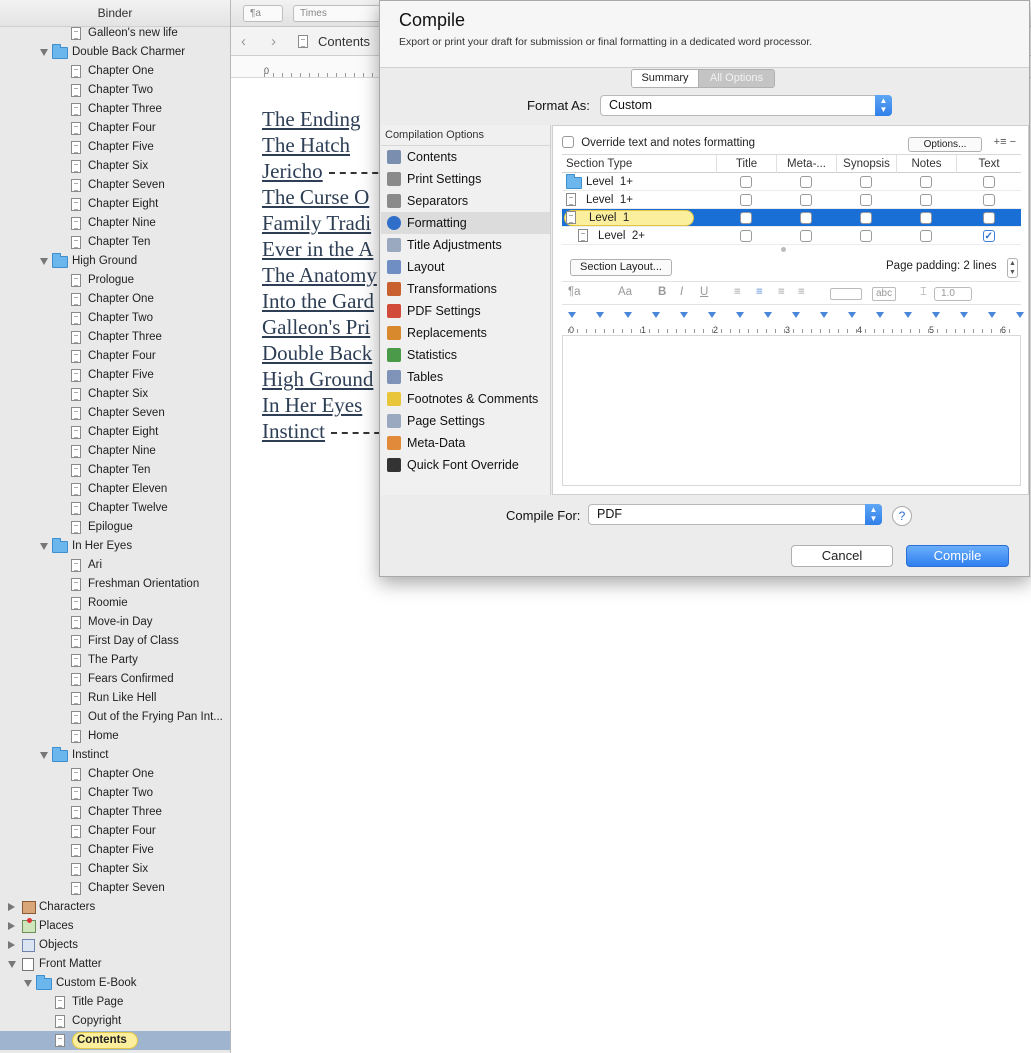 The width and height of the screenshot is (1031, 1053). Describe the element at coordinates (115, 660) in the screenshot. I see `binder-document-item: The Party` at that location.